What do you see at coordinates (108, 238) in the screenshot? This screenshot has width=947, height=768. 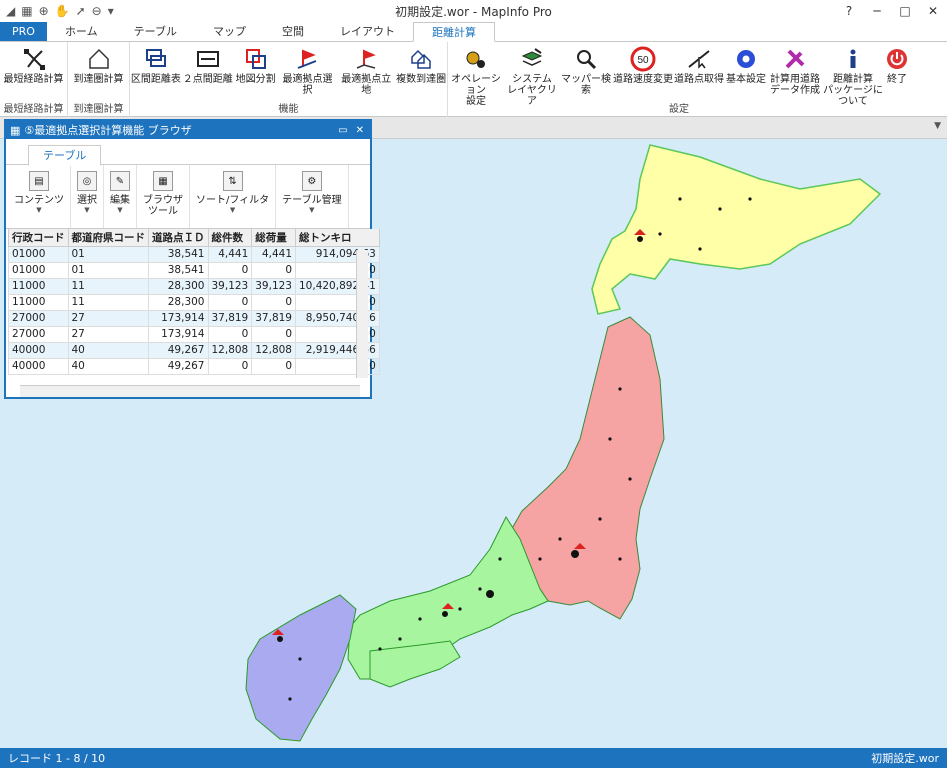 I see `column-header: 都道府県コード` at bounding box center [108, 238].